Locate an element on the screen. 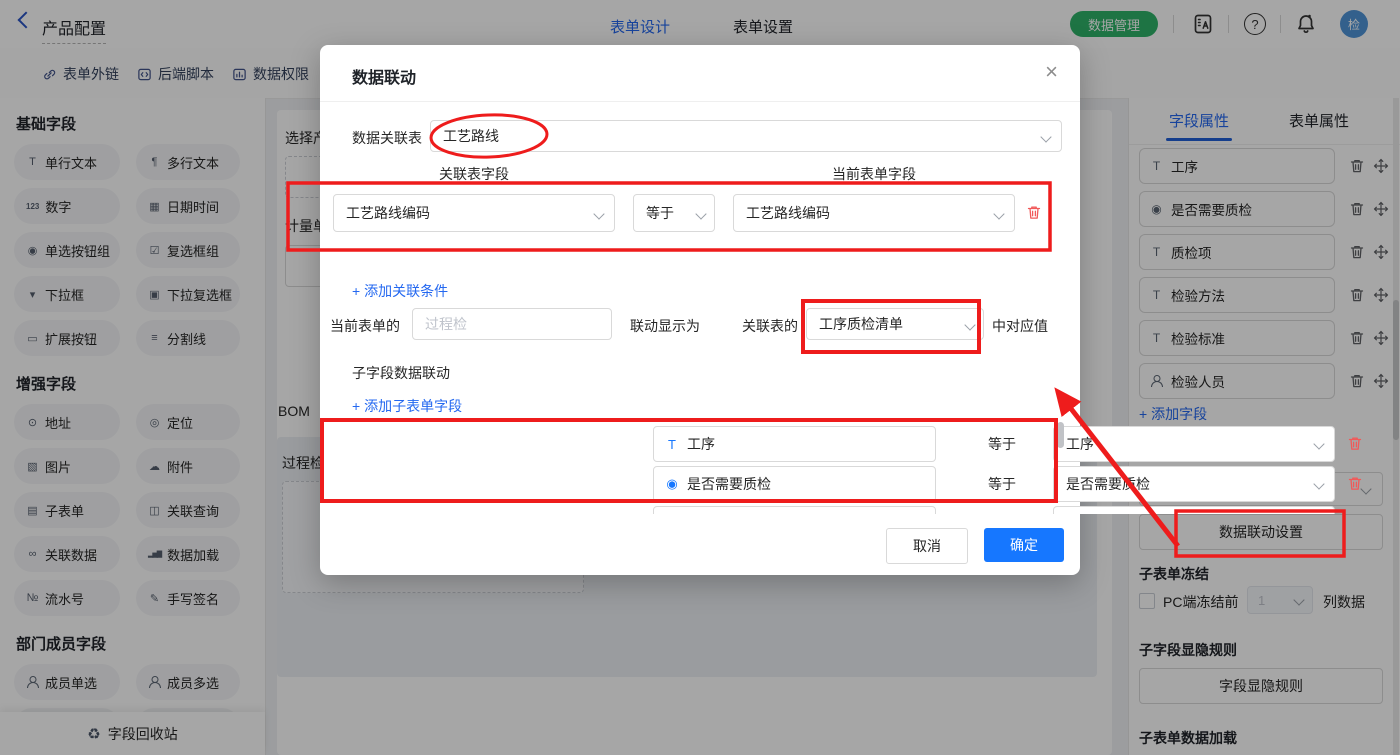 This screenshot has width=1400, height=755. subfield-row-need-qc: ◉ 是否需要质检 等于 是否需要质检 is located at coordinates (1014, 484).